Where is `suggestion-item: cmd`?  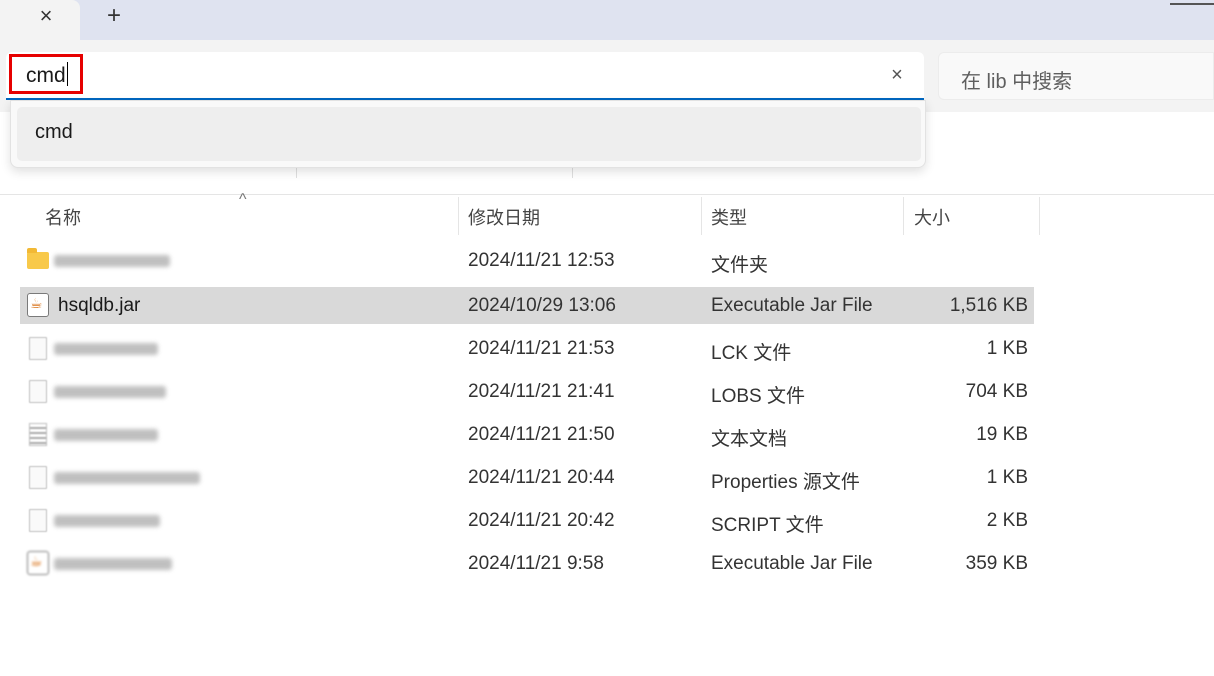 suggestion-item: cmd is located at coordinates (469, 134).